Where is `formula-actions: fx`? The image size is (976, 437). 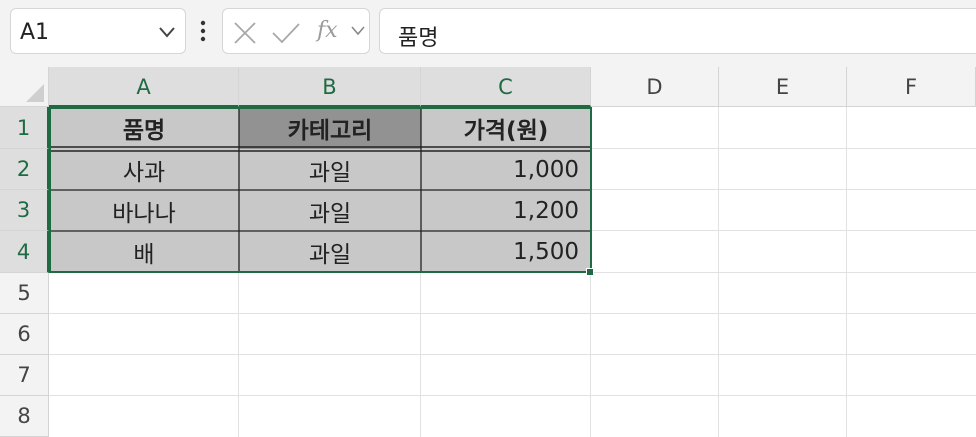 formula-actions: fx is located at coordinates (296, 31).